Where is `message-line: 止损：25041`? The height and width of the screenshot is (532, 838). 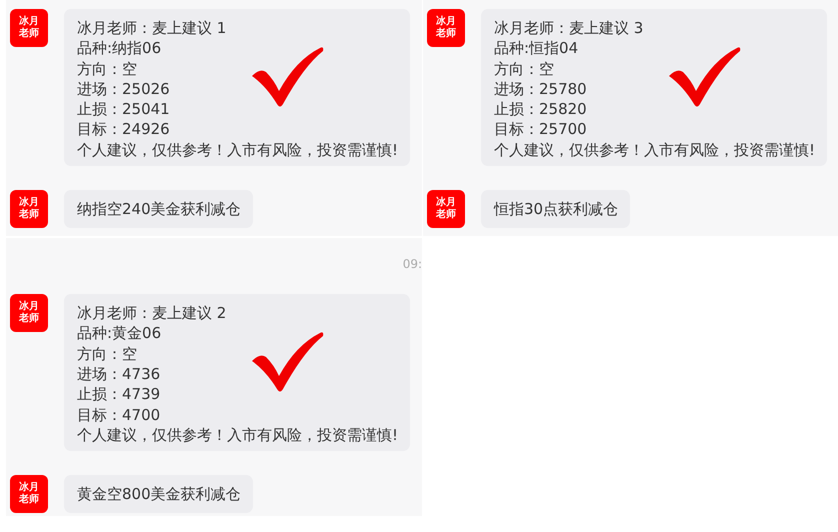
message-line: 止损：25041 is located at coordinates (124, 109).